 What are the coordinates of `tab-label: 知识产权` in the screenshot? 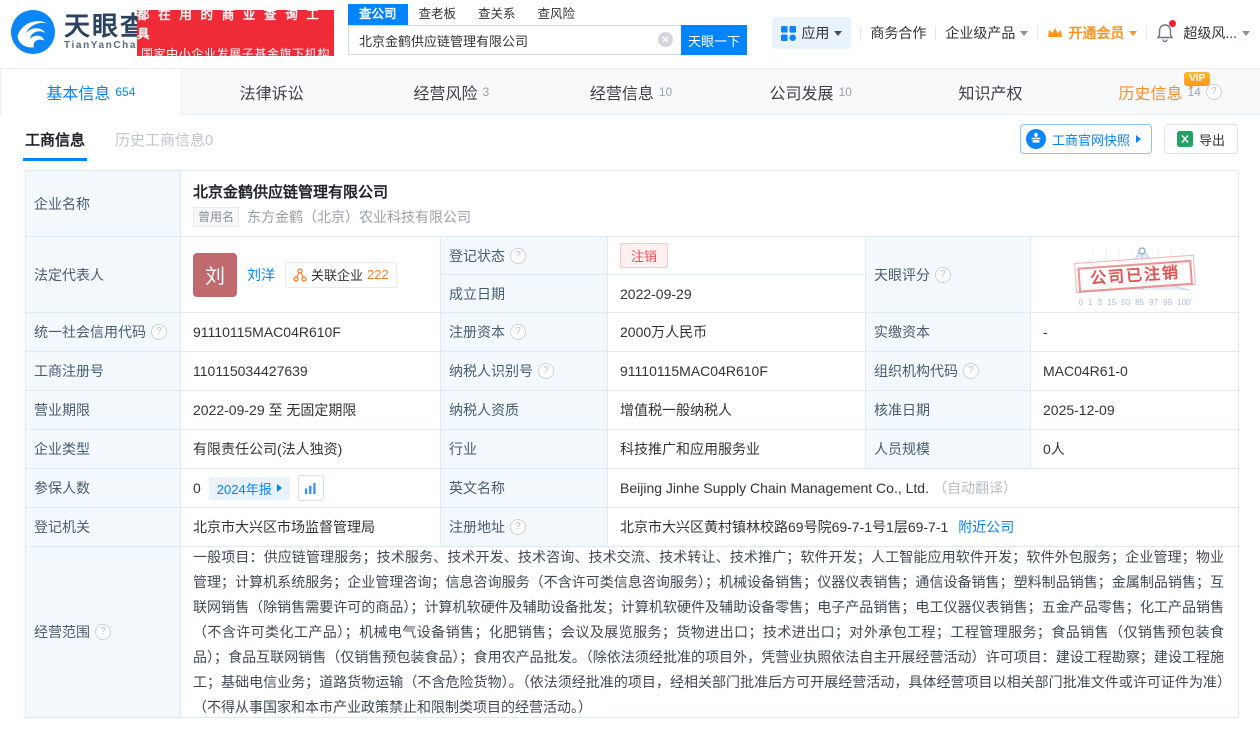 It's located at (990, 94).